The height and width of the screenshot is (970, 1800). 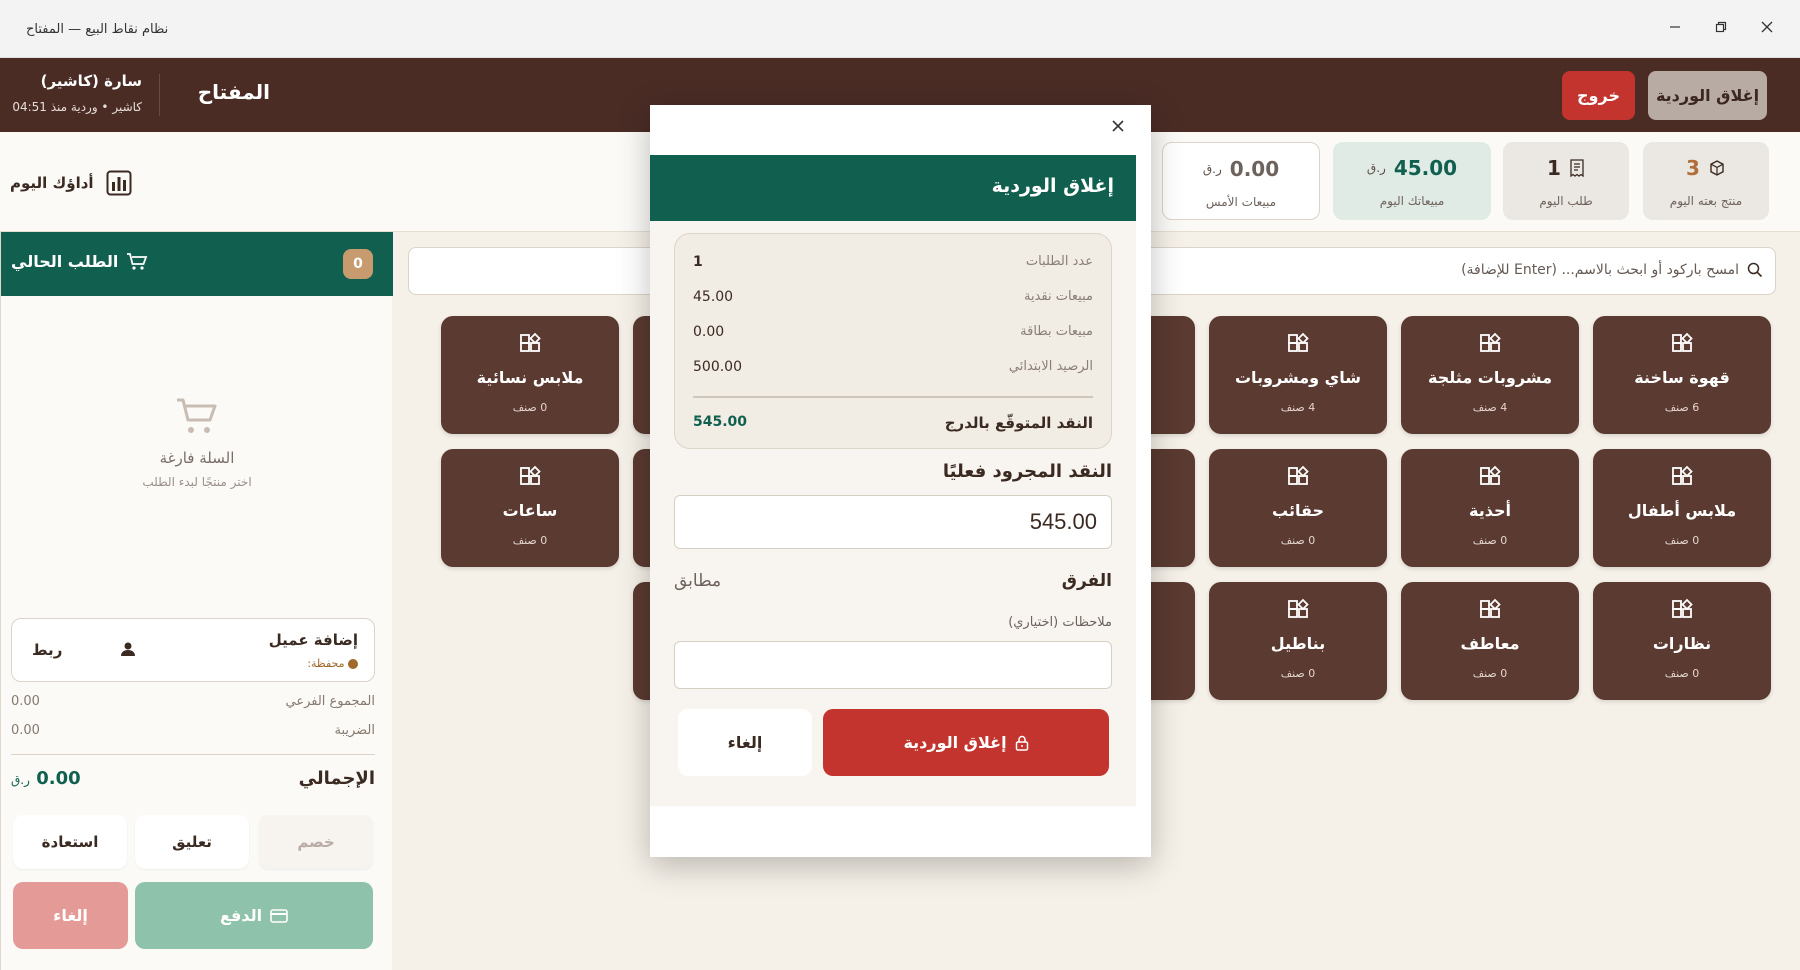 I want to click on lock-icon, so click(x=1022, y=743).